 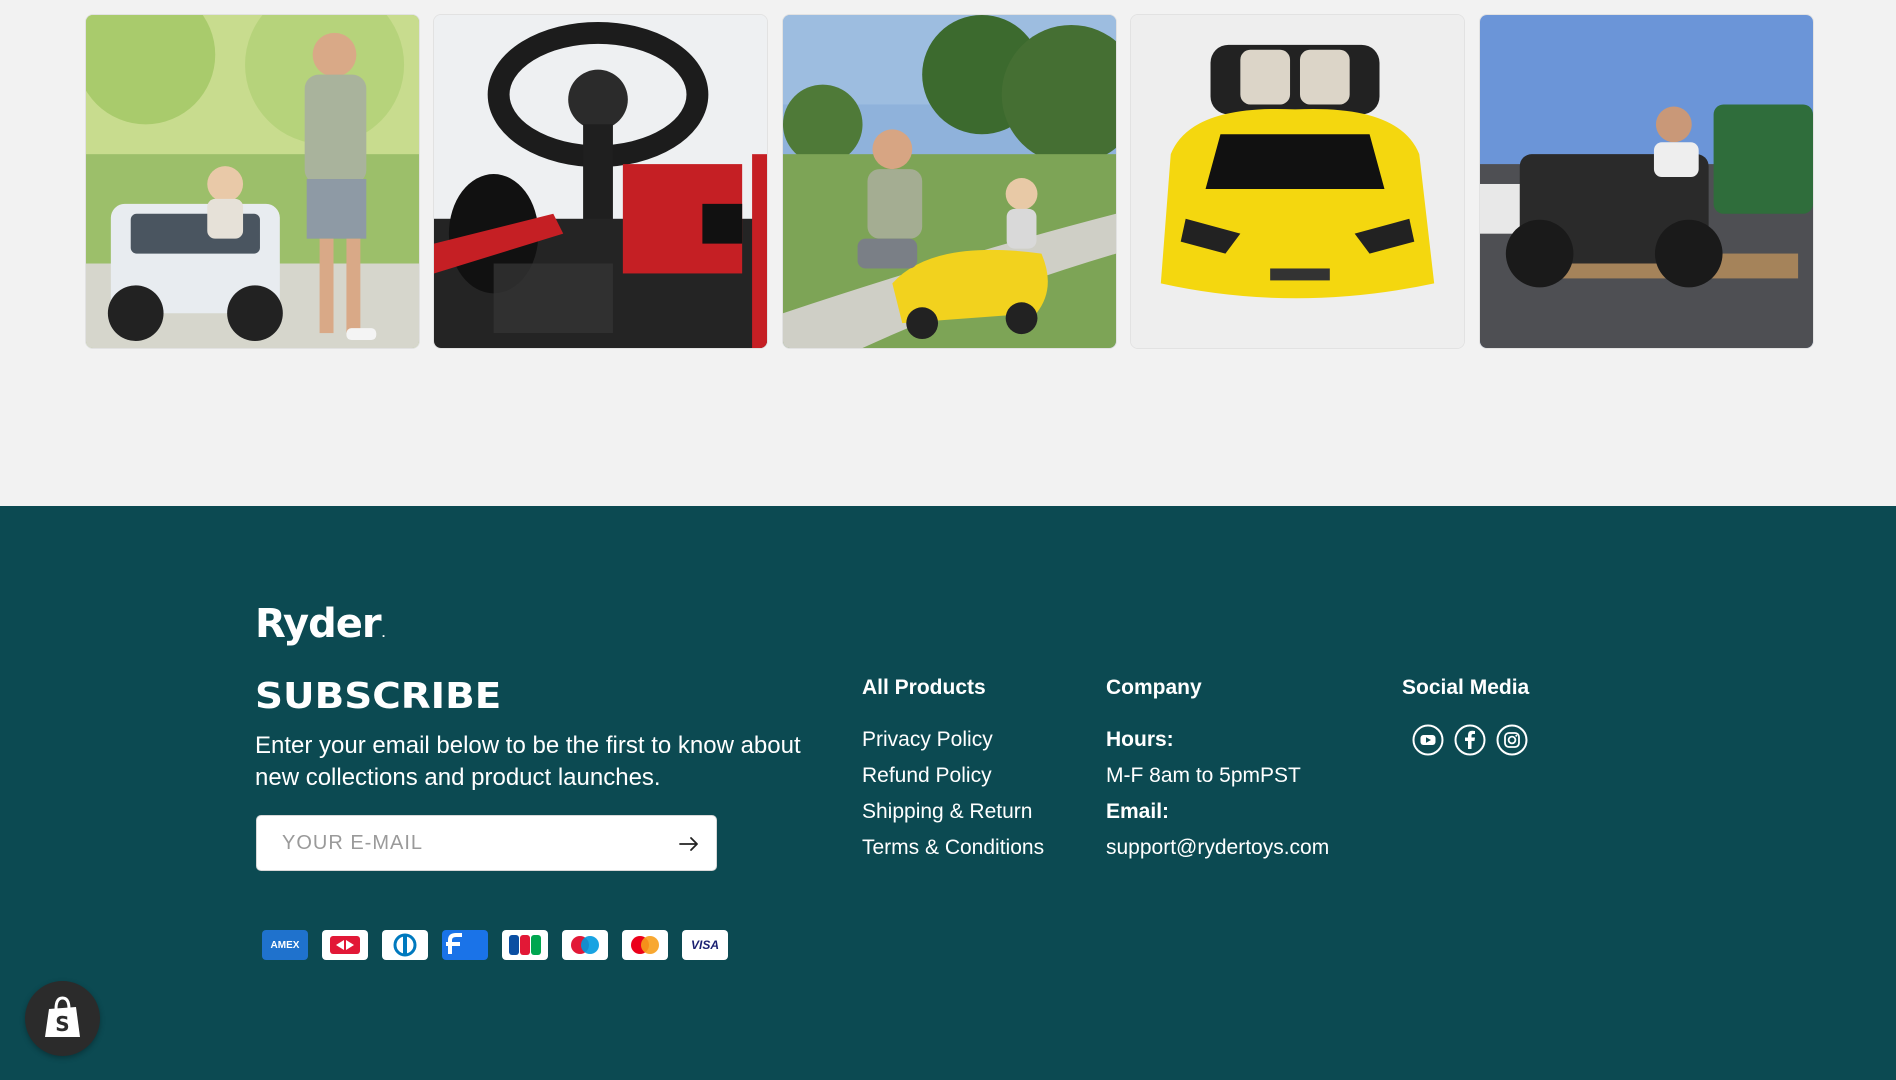 I want to click on email-label: Email:, so click(x=1138, y=811).